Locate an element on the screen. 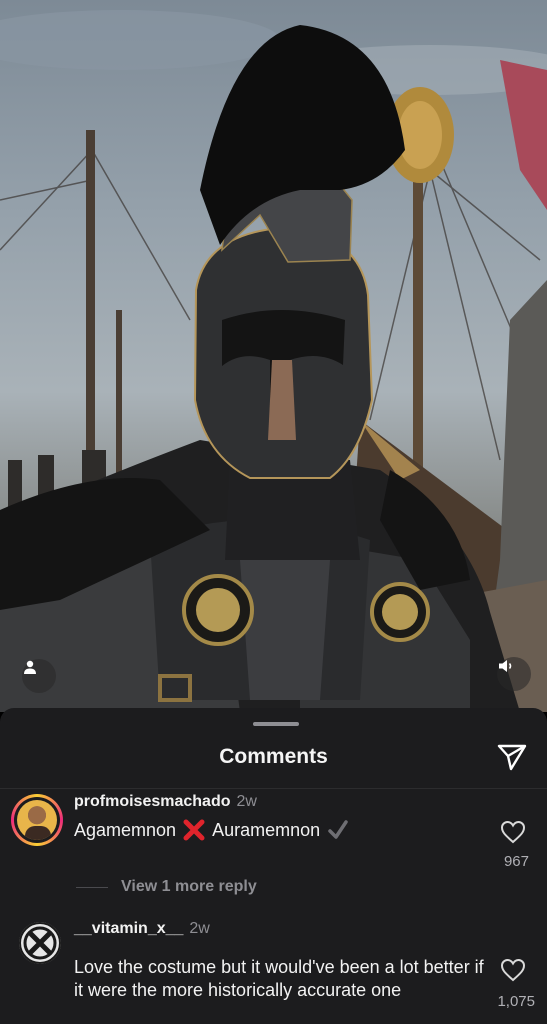  like-count: 967 is located at coordinates (516, 861).